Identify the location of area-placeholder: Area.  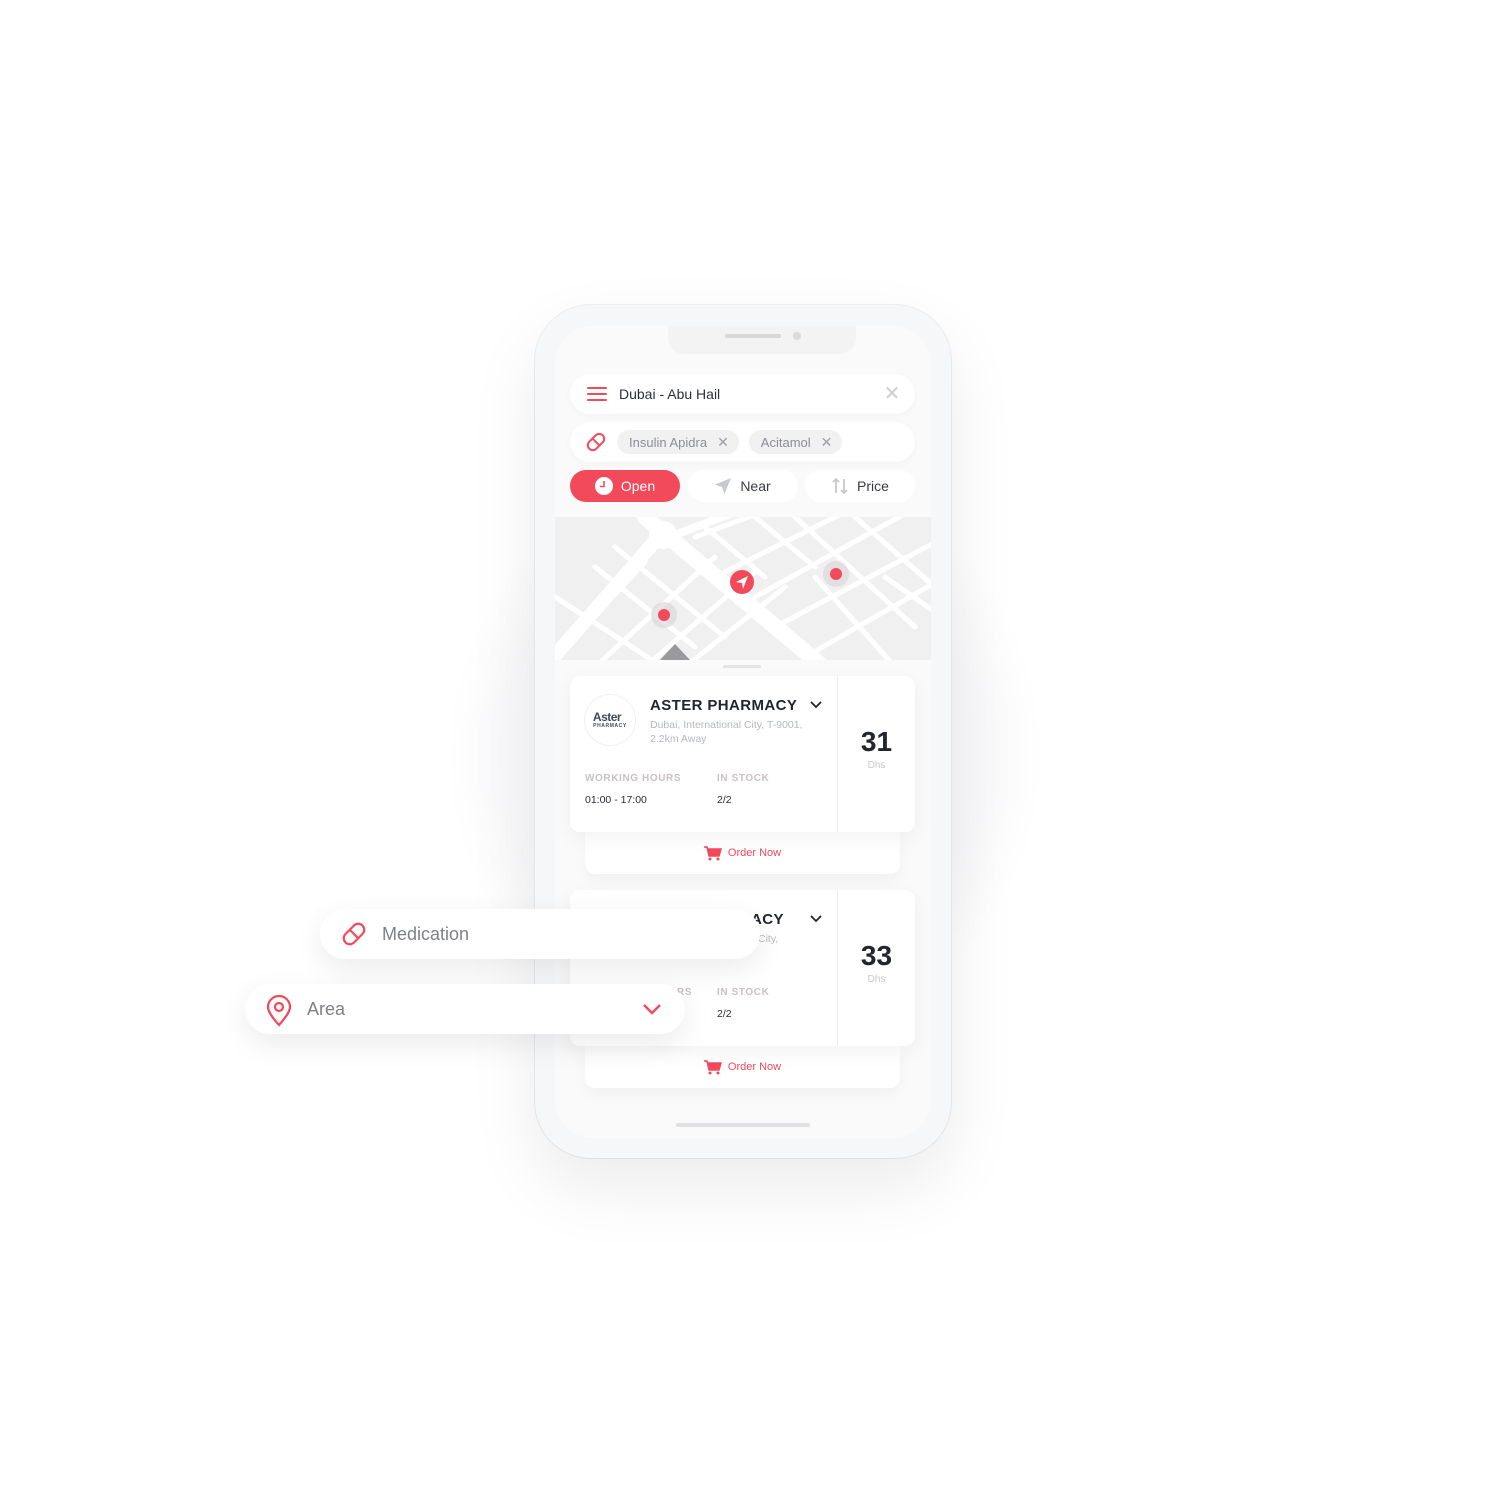
(326, 1008).